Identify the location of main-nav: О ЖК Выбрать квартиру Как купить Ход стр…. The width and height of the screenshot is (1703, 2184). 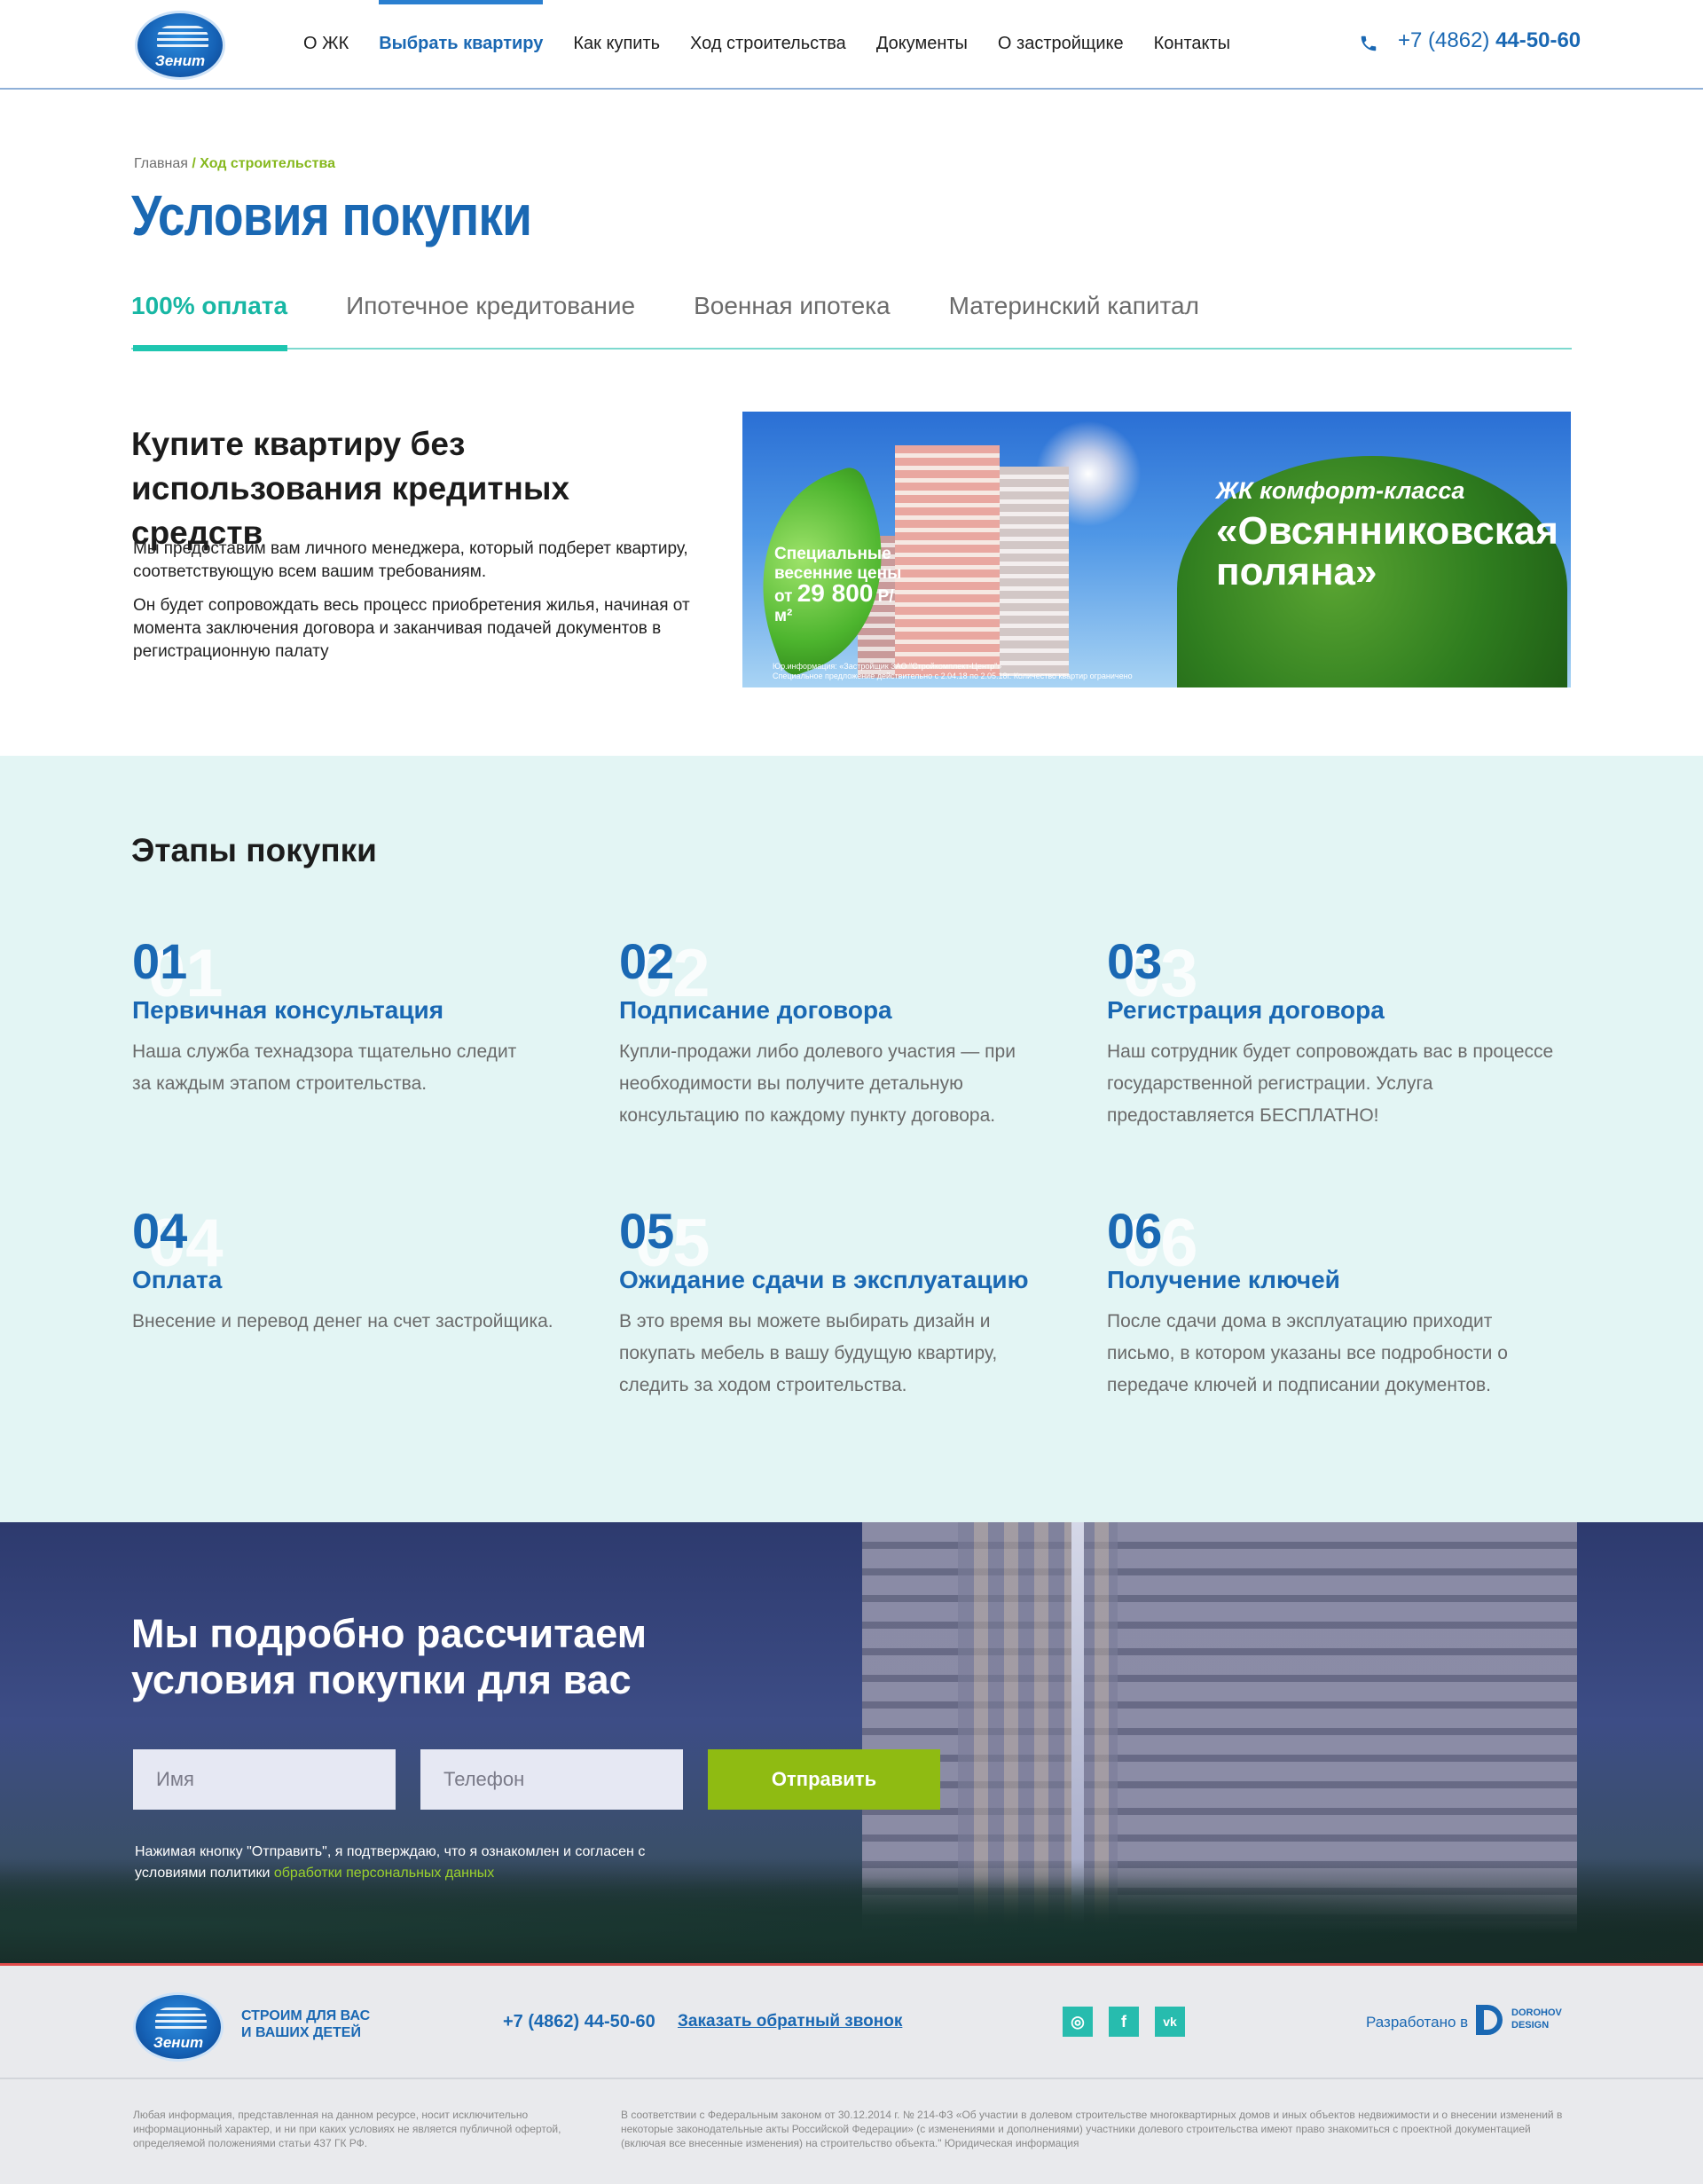
(781, 44).